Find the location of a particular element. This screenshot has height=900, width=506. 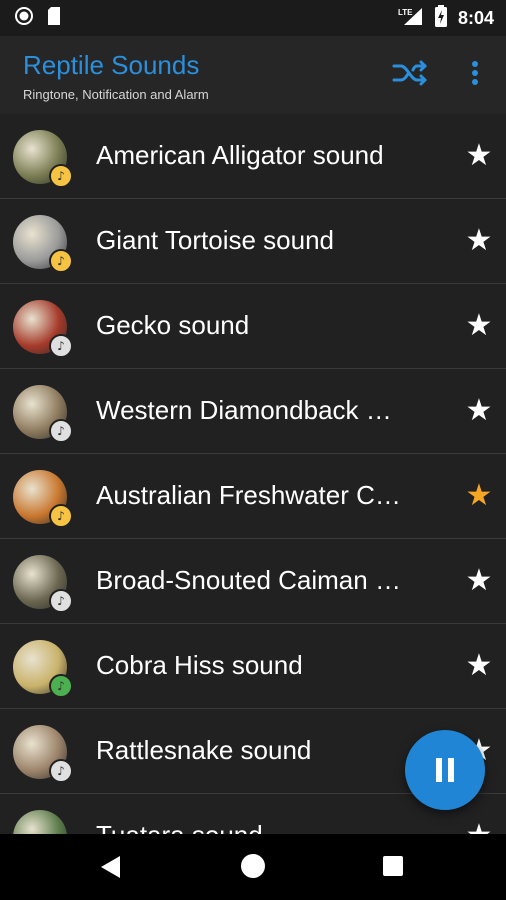

sound-title: Australian Freshwater Crocodile sound is located at coordinates (252, 495).